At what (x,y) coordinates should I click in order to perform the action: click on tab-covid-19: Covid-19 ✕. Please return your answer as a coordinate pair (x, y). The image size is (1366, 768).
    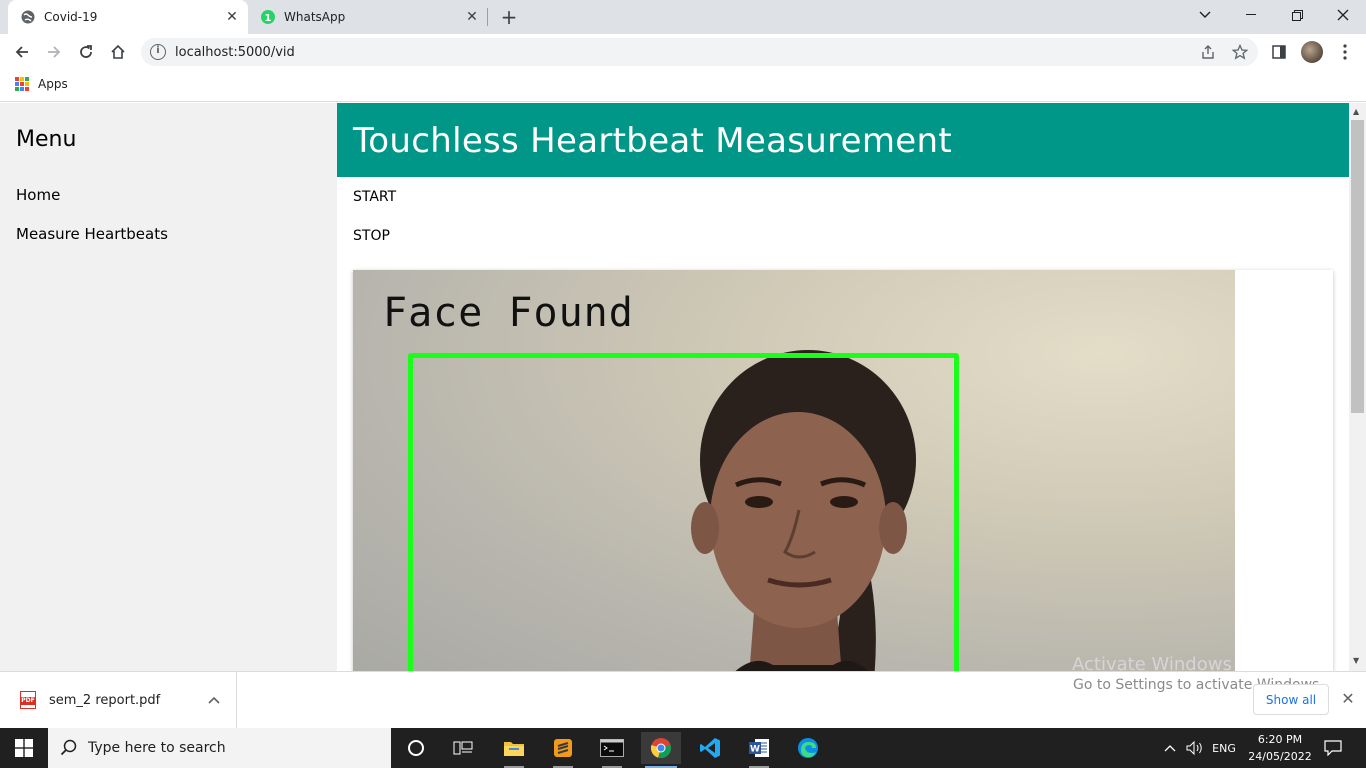
    Looking at the image, I should click on (128, 17).